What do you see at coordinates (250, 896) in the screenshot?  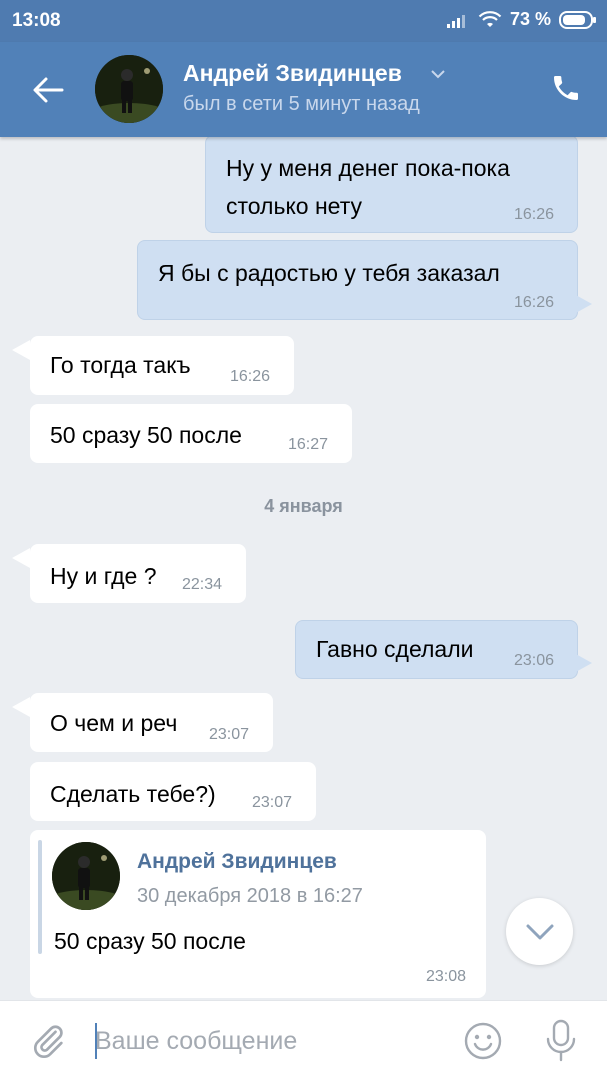 I see `forwarded-date: 30 декабря 2018 в 16:27` at bounding box center [250, 896].